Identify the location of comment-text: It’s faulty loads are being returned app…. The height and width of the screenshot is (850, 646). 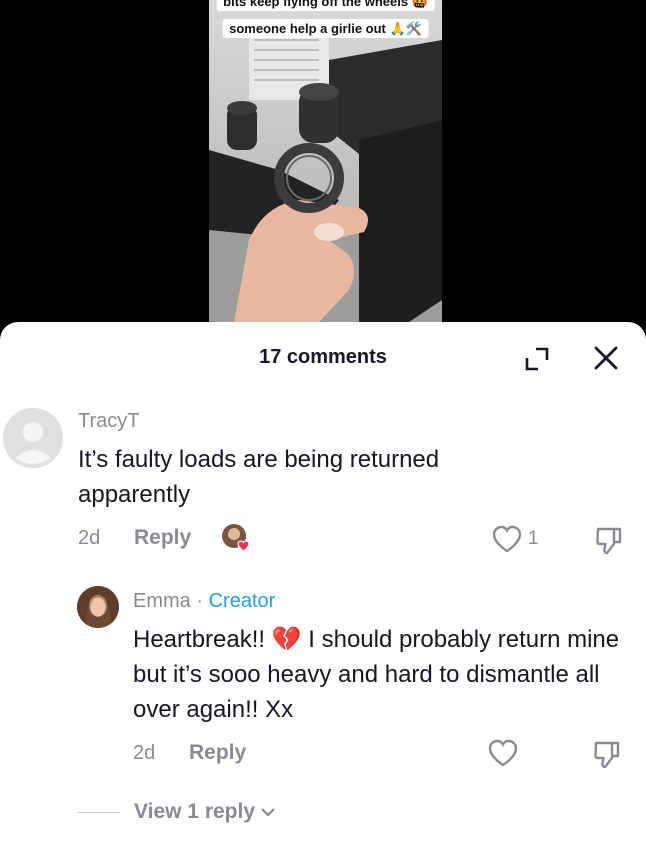
(259, 477).